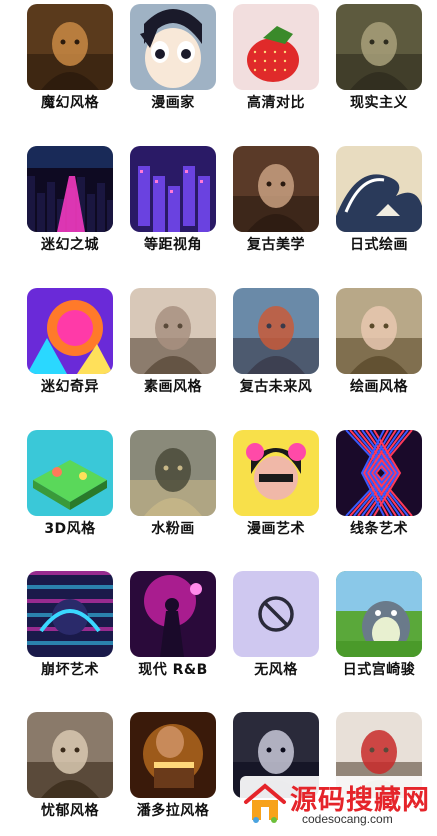 The width and height of the screenshot is (437, 836). What do you see at coordinates (379, 103) in the screenshot?
I see `style-label: 现实主义` at bounding box center [379, 103].